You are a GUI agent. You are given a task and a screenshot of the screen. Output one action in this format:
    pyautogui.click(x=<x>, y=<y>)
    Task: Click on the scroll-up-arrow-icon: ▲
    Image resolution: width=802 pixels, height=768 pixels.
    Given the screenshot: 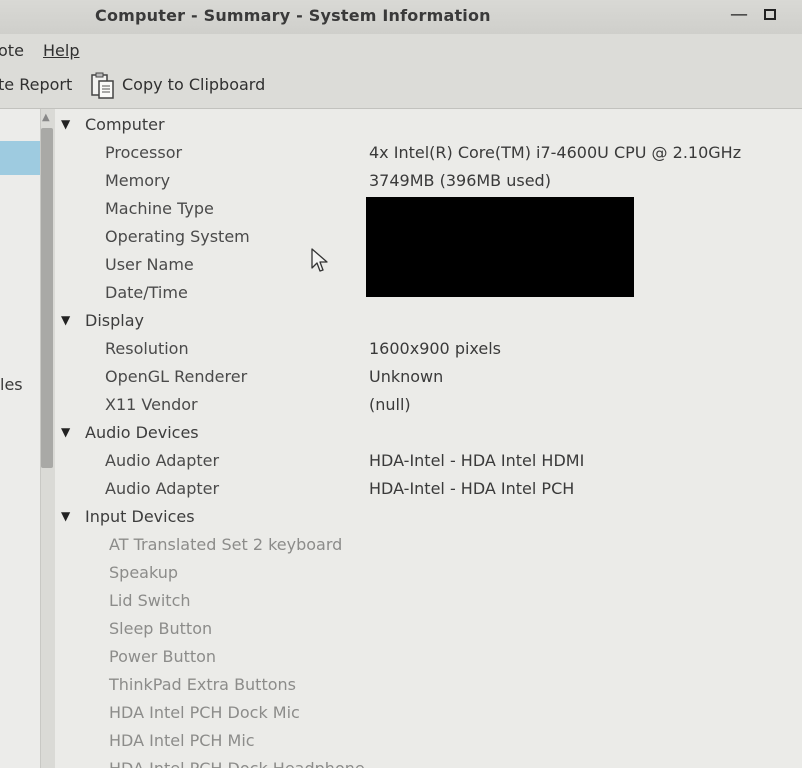 What is the action you would take?
    pyautogui.click(x=46, y=117)
    